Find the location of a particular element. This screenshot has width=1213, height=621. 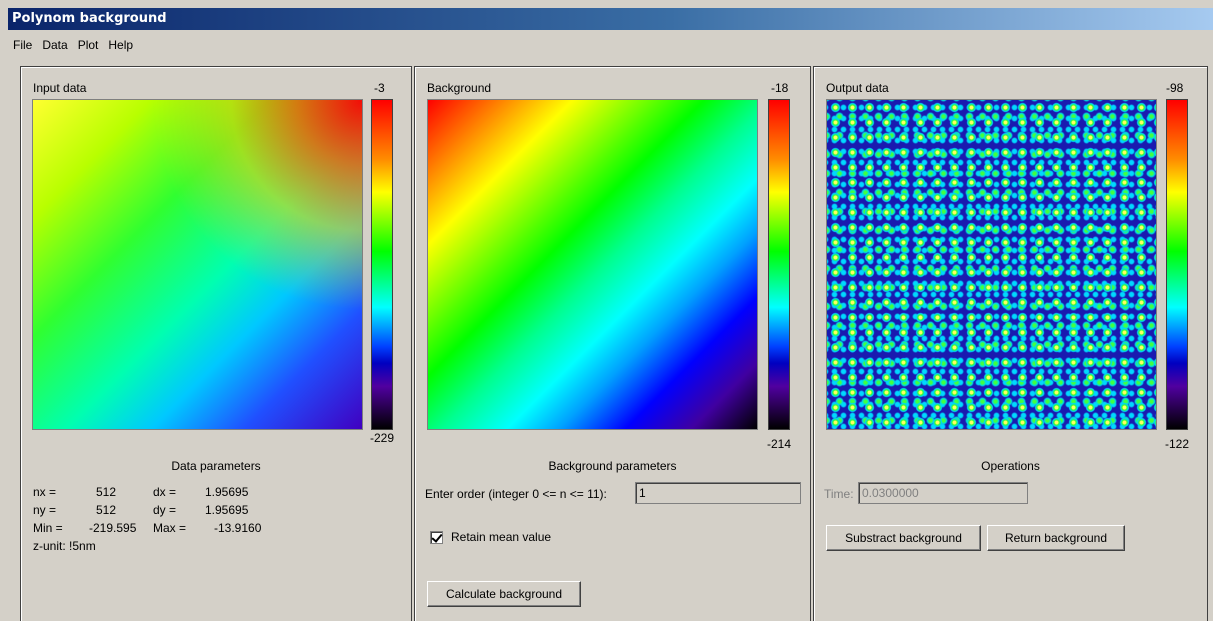

dy-value: 1.95695 is located at coordinates (227, 510).